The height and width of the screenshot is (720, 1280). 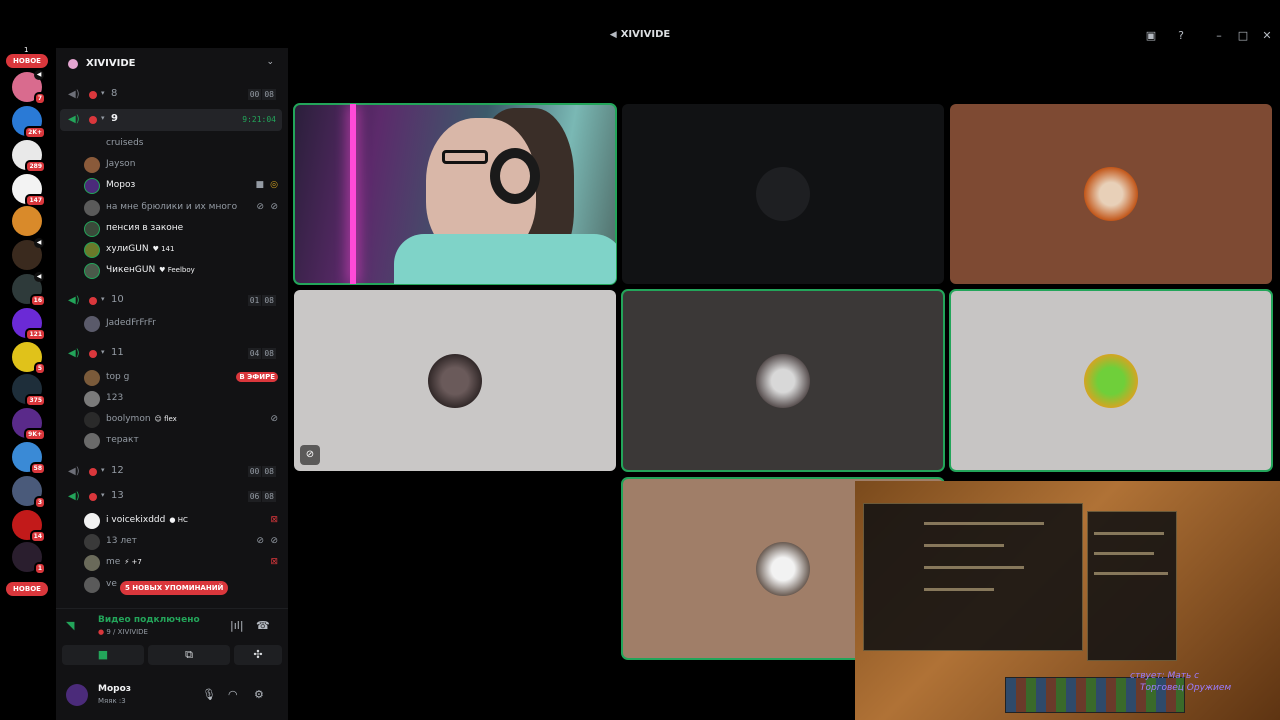 I want to click on server-icon-12: 58, so click(x=29, y=458).